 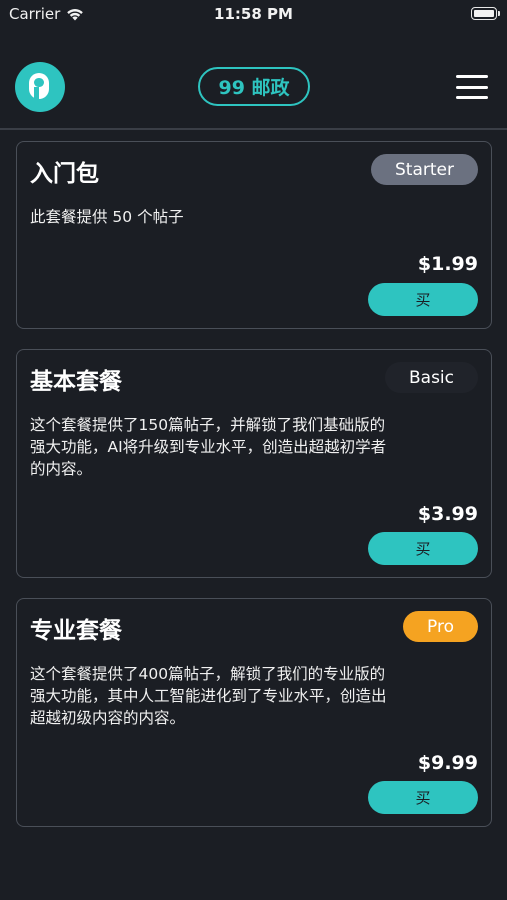 What do you see at coordinates (76, 631) in the screenshot?
I see `plan-title: 专业套餐` at bounding box center [76, 631].